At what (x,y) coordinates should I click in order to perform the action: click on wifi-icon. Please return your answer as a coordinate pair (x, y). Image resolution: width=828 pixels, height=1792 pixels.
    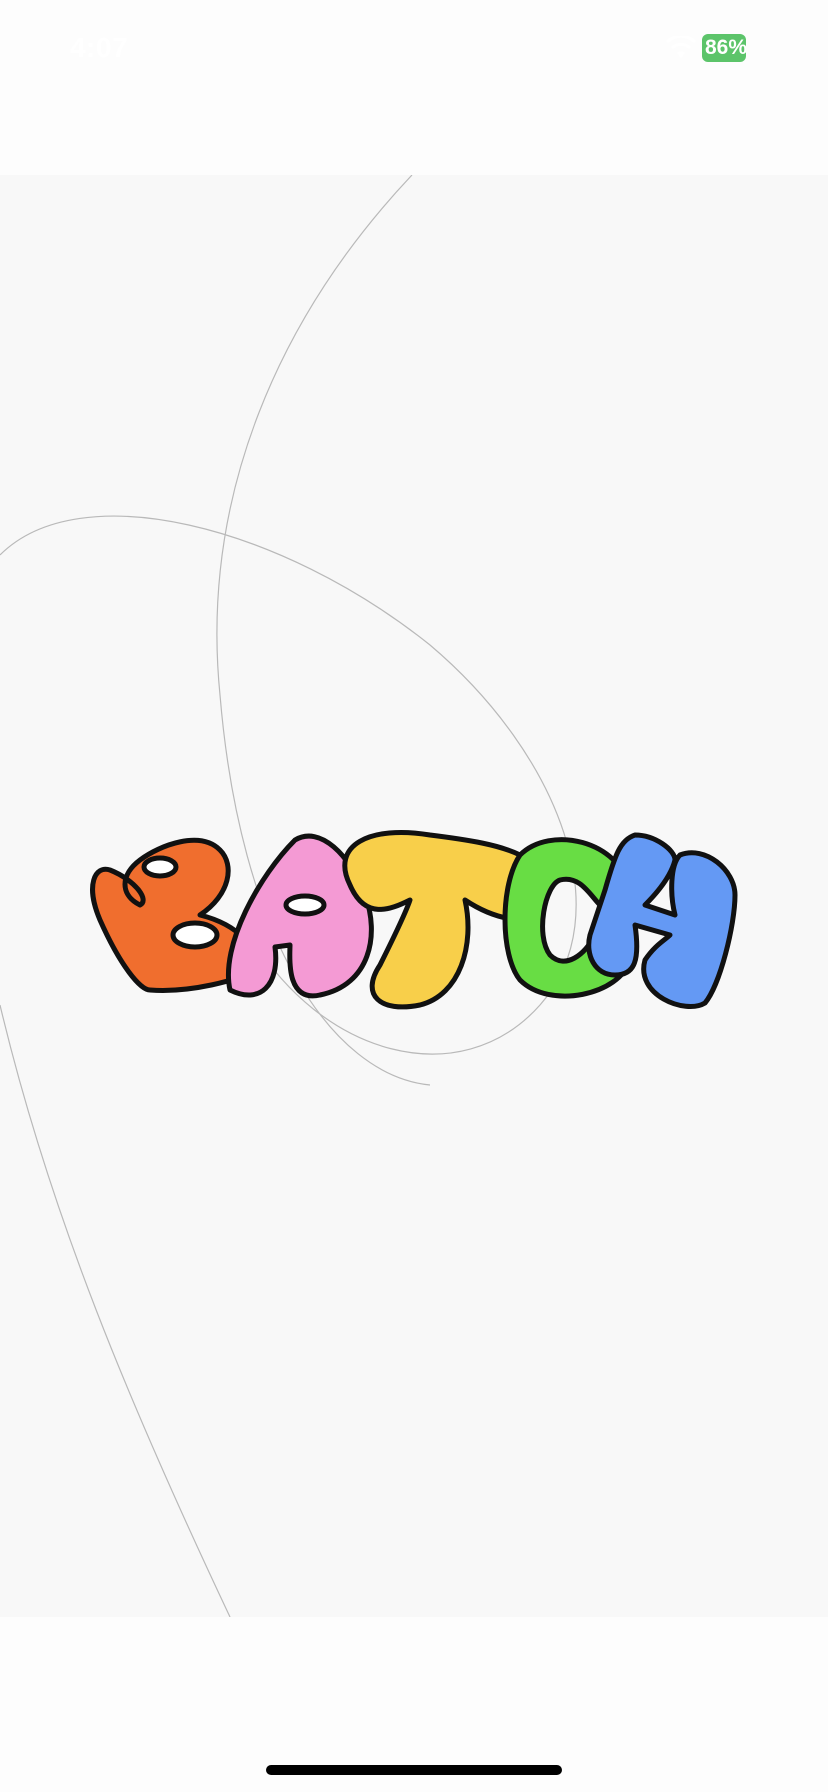
    Looking at the image, I should click on (681, 47).